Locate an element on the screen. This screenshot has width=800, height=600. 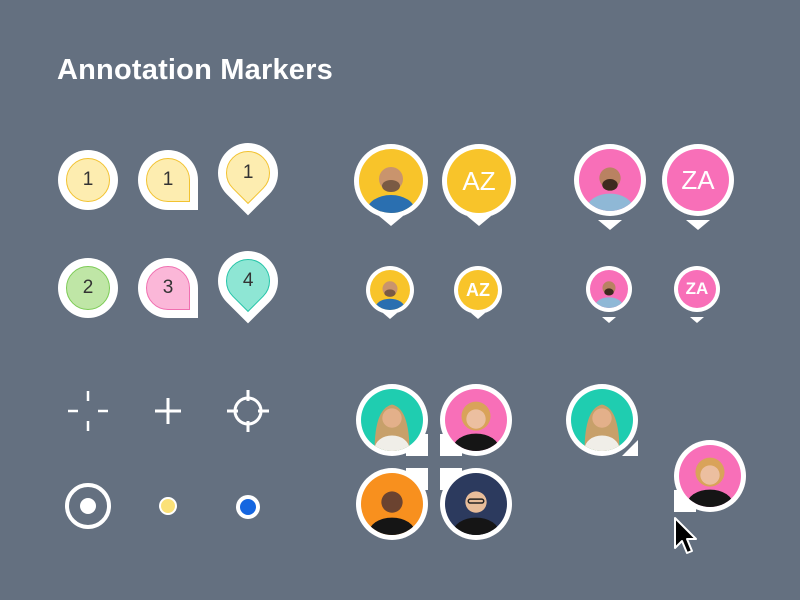
initials-pin-large: AZ is located at coordinates (479, 188).